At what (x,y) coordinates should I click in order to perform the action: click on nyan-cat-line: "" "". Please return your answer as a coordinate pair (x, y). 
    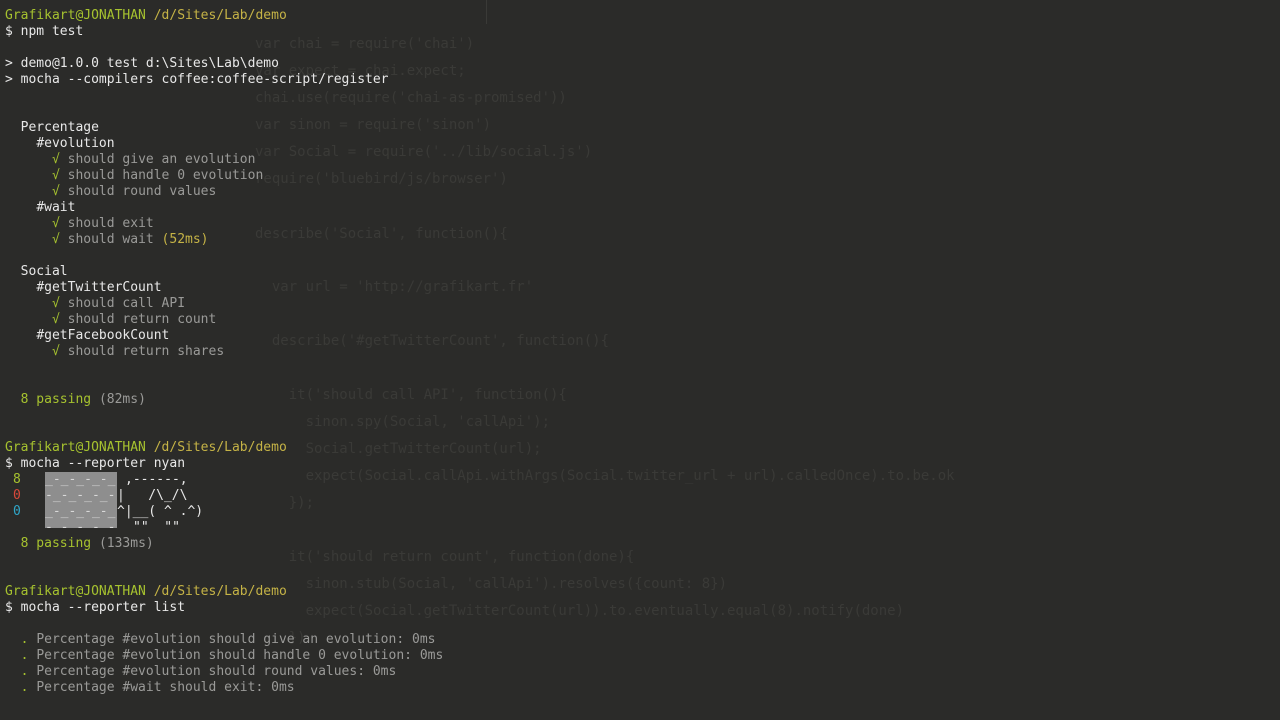
    Looking at the image, I should click on (156, 527).